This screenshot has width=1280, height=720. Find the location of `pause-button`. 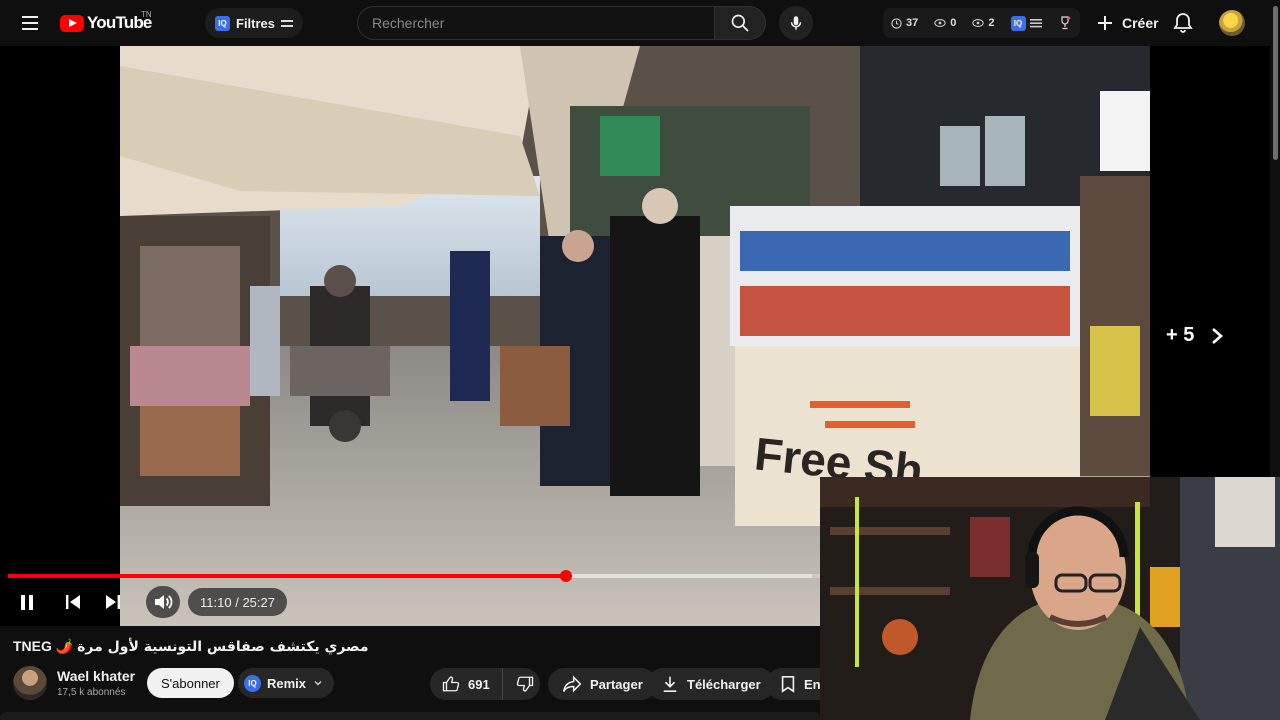

pause-button is located at coordinates (27, 602).